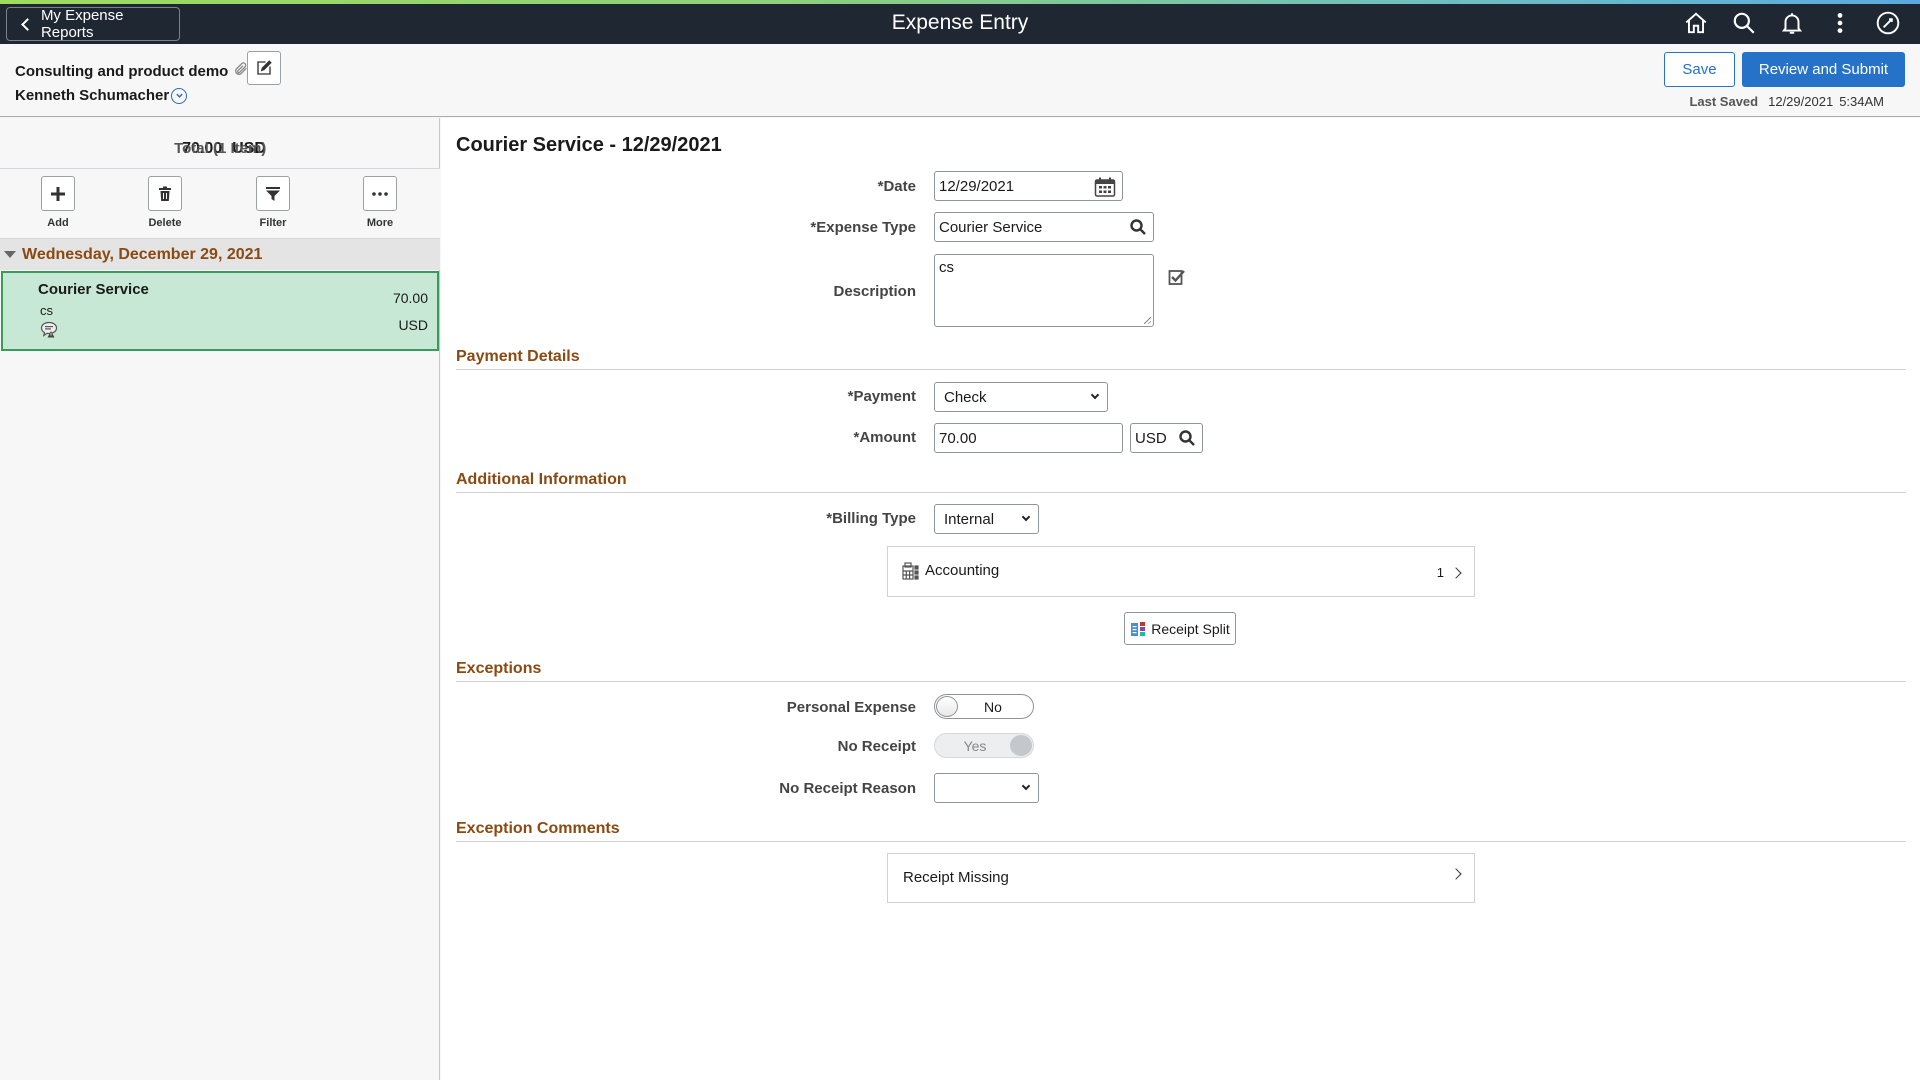 The width and height of the screenshot is (1920, 1080). I want to click on currency-input: USD, so click(1166, 438).